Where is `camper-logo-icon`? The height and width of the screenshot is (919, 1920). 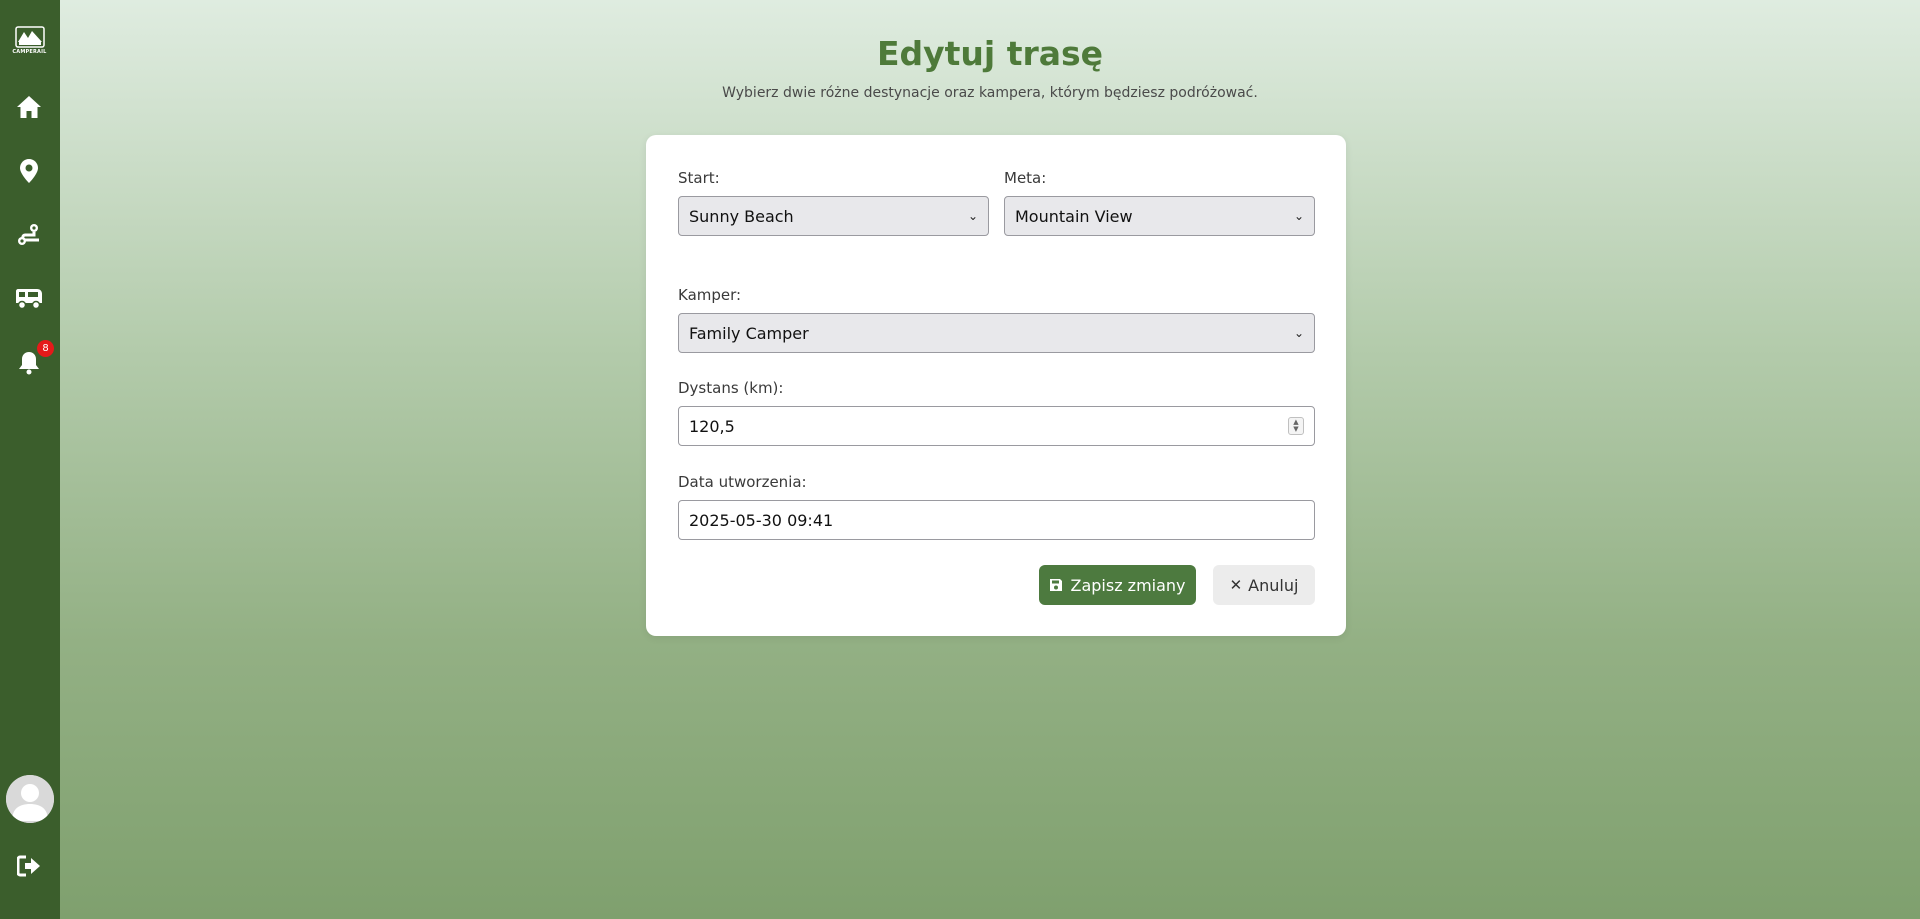
camper-logo-icon is located at coordinates (29, 37).